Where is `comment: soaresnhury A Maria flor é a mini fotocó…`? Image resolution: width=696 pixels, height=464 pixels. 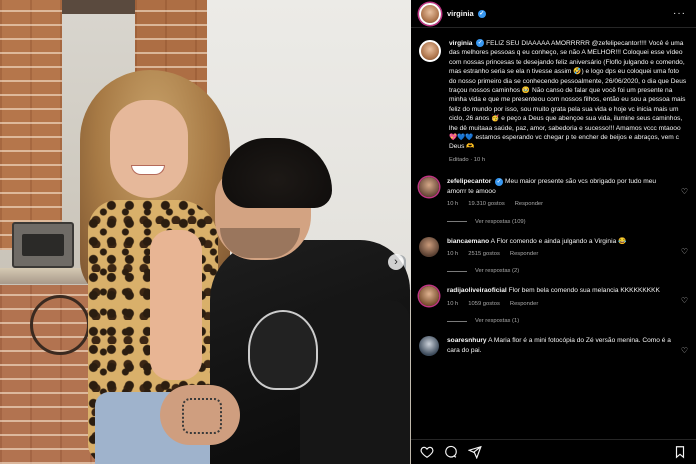
comment: soaresnhury A Maria flor é a mini fotocó… is located at coordinates (553, 346).